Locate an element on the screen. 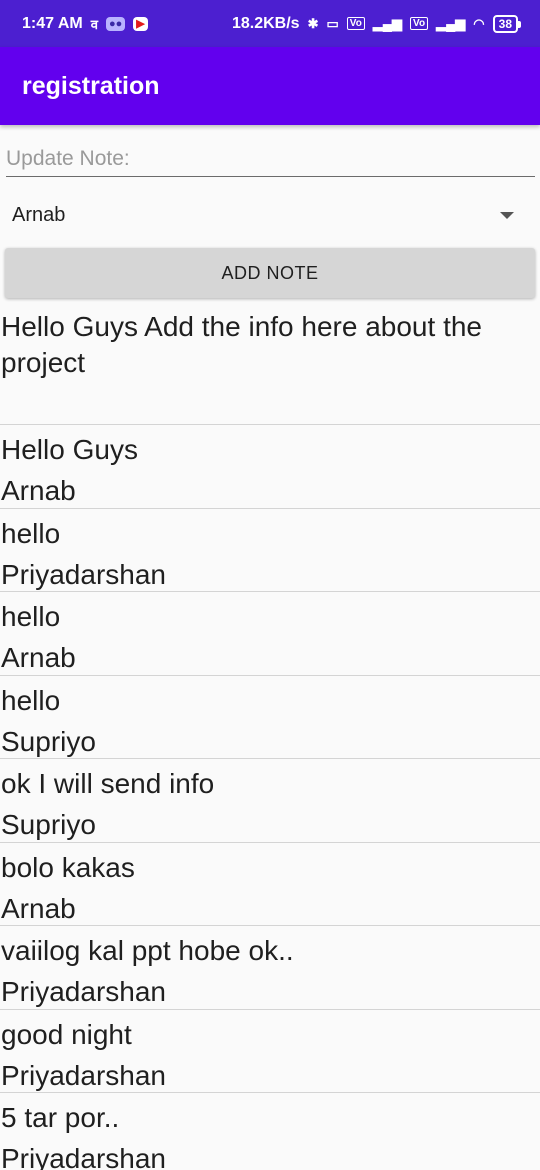 The width and height of the screenshot is (540, 1170). note-text: bolo kakas is located at coordinates (68, 867).